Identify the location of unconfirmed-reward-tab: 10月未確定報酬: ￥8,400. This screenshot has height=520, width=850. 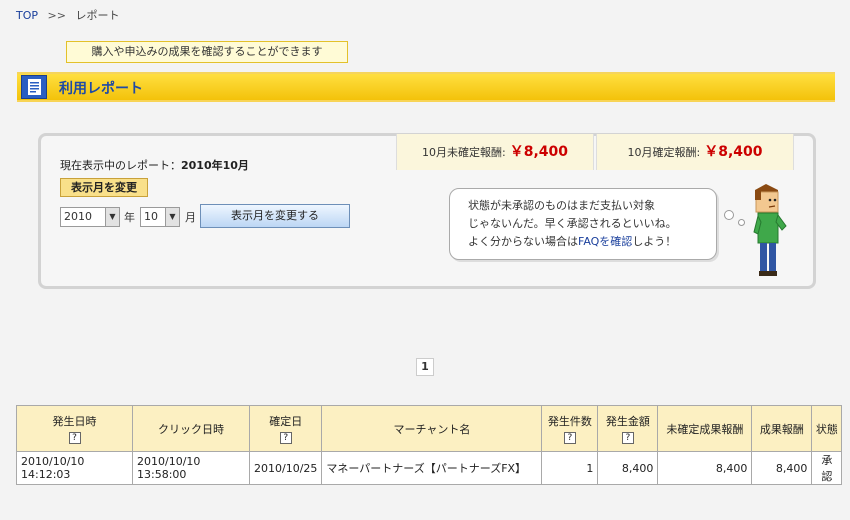
(495, 152).